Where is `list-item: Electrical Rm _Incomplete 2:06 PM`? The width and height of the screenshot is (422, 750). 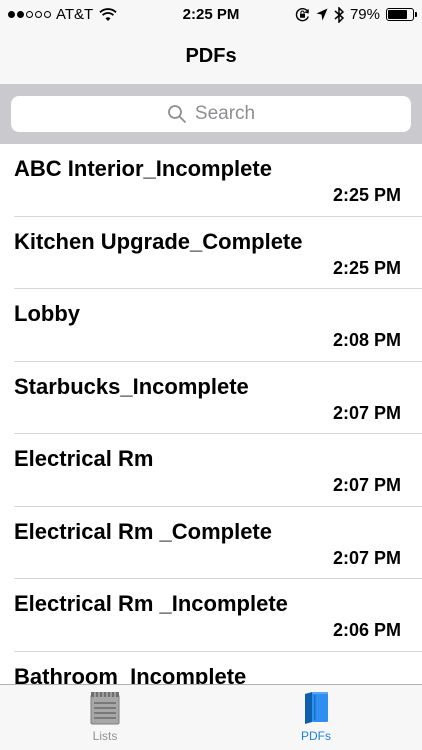 list-item: Electrical Rm _Incomplete 2:06 PM is located at coordinates (211, 615).